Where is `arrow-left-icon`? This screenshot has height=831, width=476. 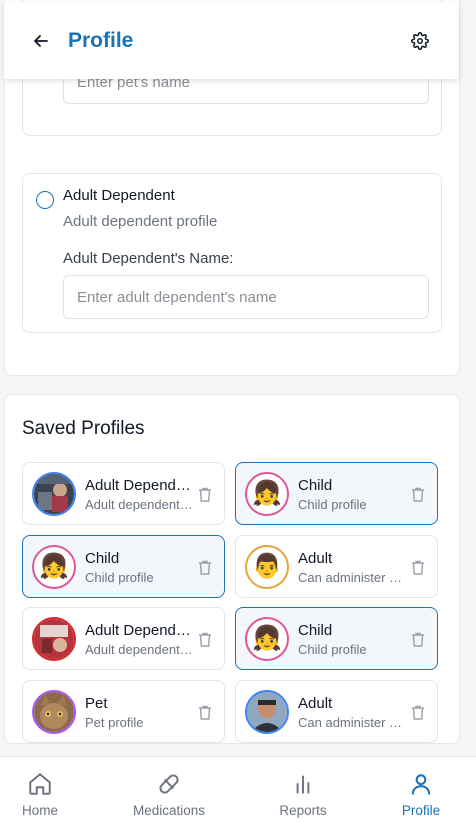
arrow-left-icon is located at coordinates (41, 41).